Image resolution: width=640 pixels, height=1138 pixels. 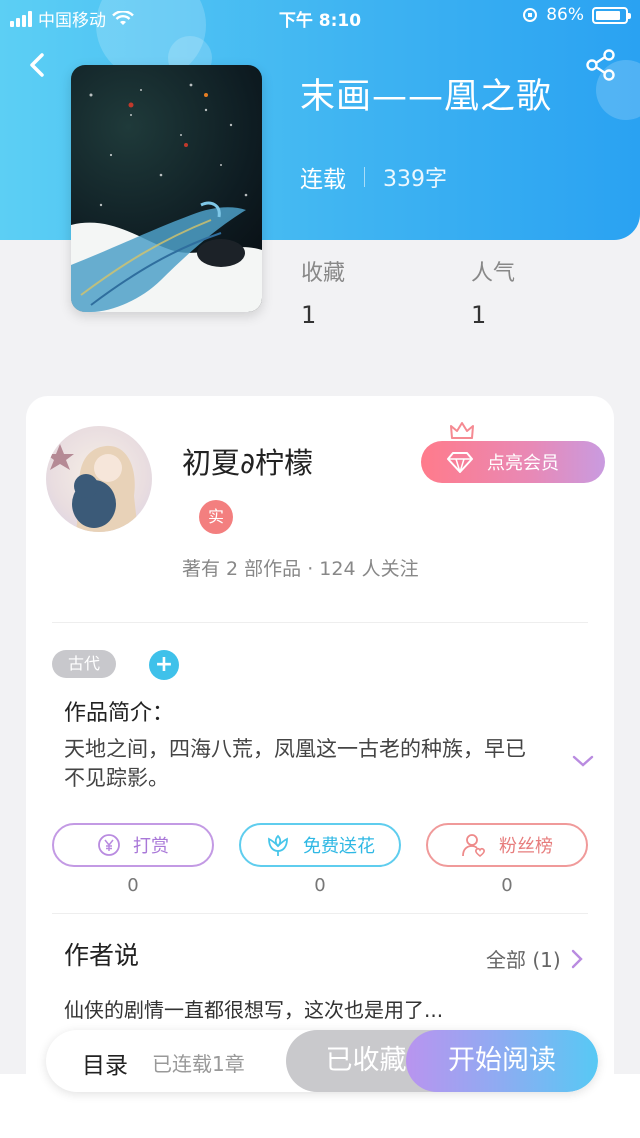 I want to click on reward-count: 0, so click(x=133, y=885).